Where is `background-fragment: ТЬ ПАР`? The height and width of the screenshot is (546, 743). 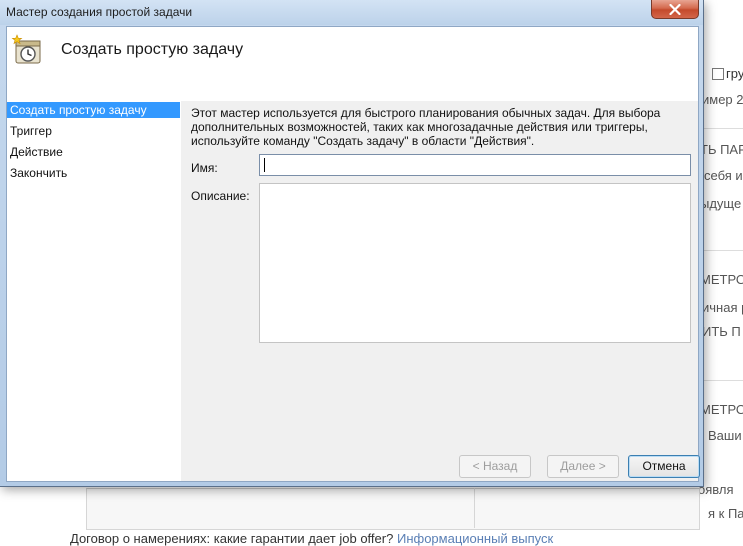 background-fragment: ТЬ ПАР is located at coordinates (721, 149).